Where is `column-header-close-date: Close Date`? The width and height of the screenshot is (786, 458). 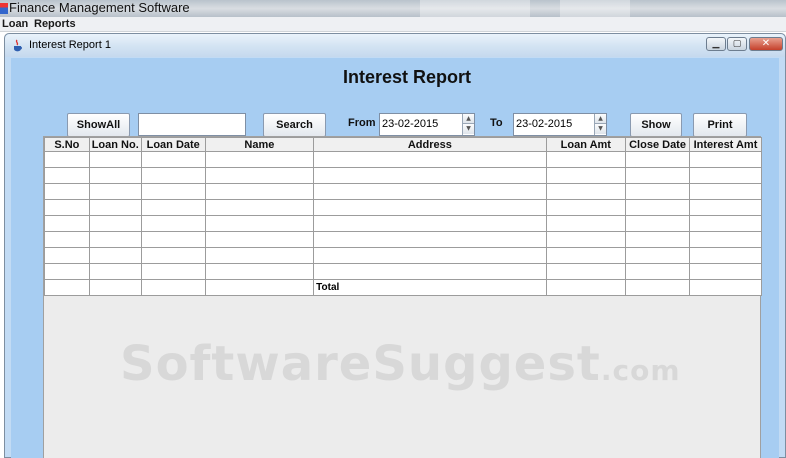
column-header-close-date: Close Date is located at coordinates (658, 144).